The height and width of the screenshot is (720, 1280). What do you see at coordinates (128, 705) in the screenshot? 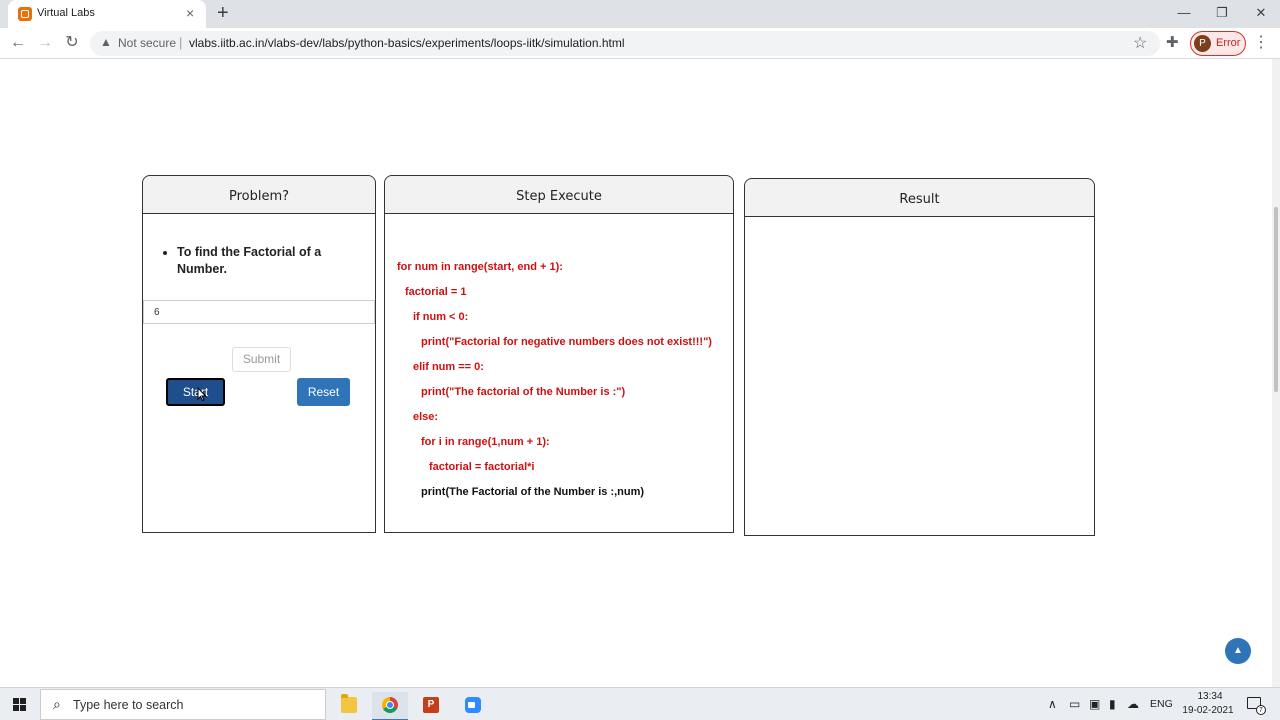
I see `taskbar-search-placeholder: Type here to search` at bounding box center [128, 705].